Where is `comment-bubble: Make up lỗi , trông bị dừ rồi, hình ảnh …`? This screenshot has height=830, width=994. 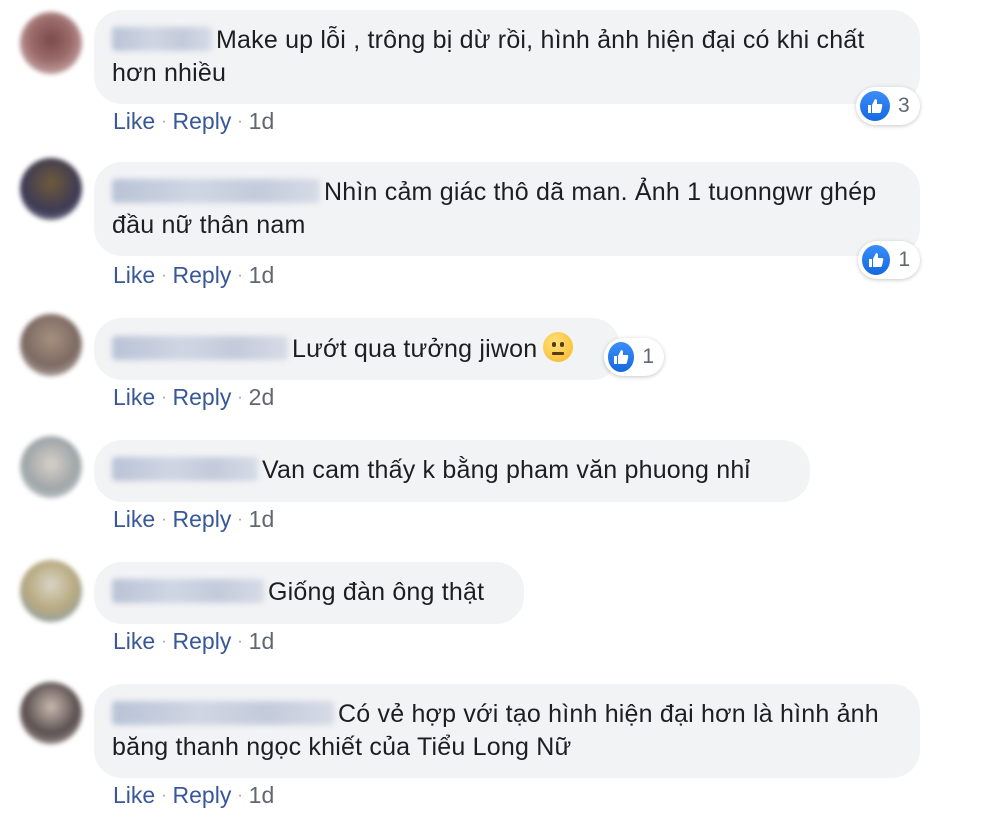 comment-bubble: Make up lỗi , trông bị dừ rồi, hình ảnh … is located at coordinates (507, 57).